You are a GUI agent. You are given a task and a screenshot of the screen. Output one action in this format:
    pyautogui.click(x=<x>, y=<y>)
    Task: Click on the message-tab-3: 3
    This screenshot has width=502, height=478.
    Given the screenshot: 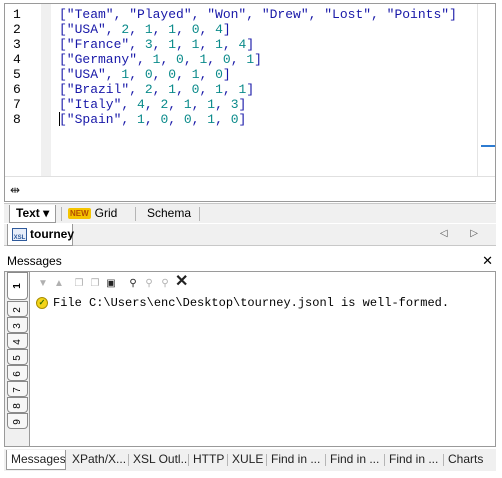 What is the action you would take?
    pyautogui.click(x=17, y=325)
    